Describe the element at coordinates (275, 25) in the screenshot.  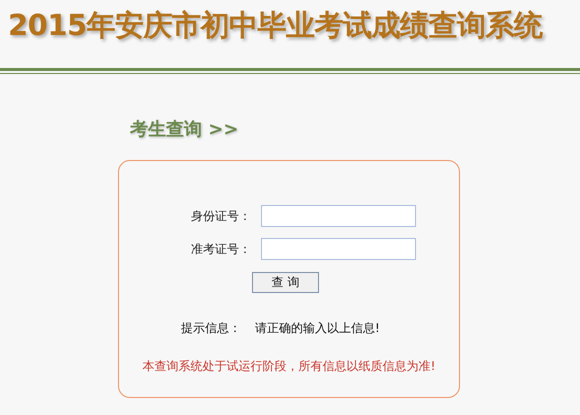
I see `page-title: 2015年安庆市初中毕业考试成绩查询系统` at that location.